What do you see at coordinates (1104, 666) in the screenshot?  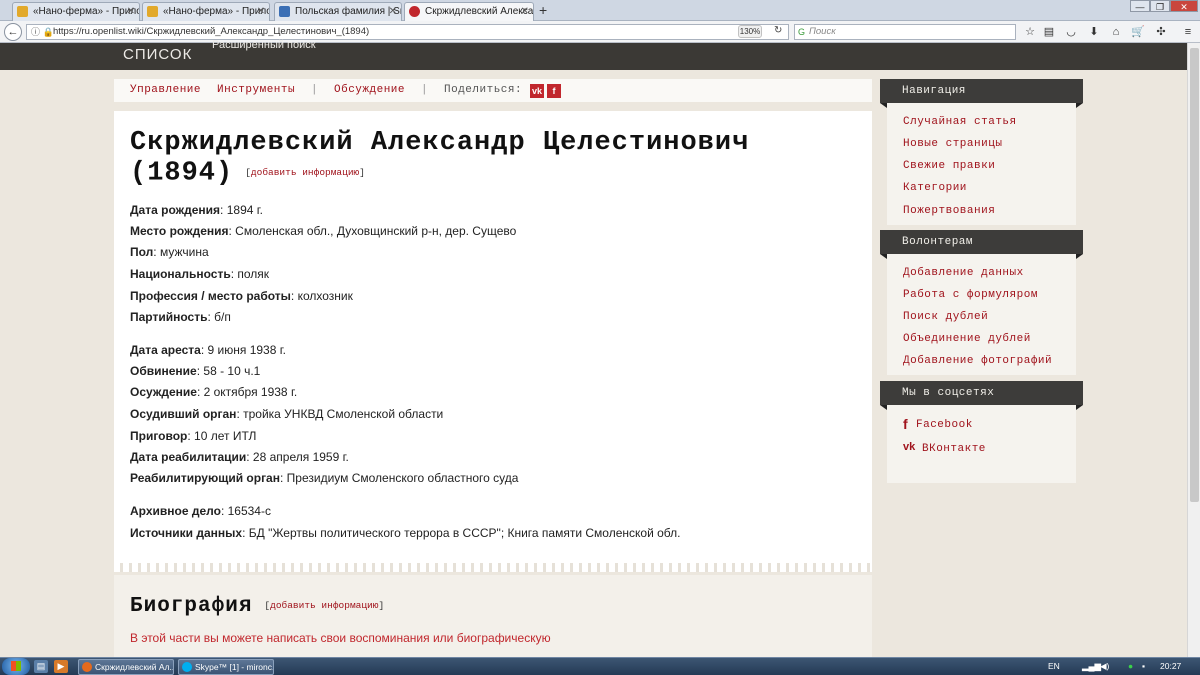 I see `volume-icon: ◀)` at bounding box center [1104, 666].